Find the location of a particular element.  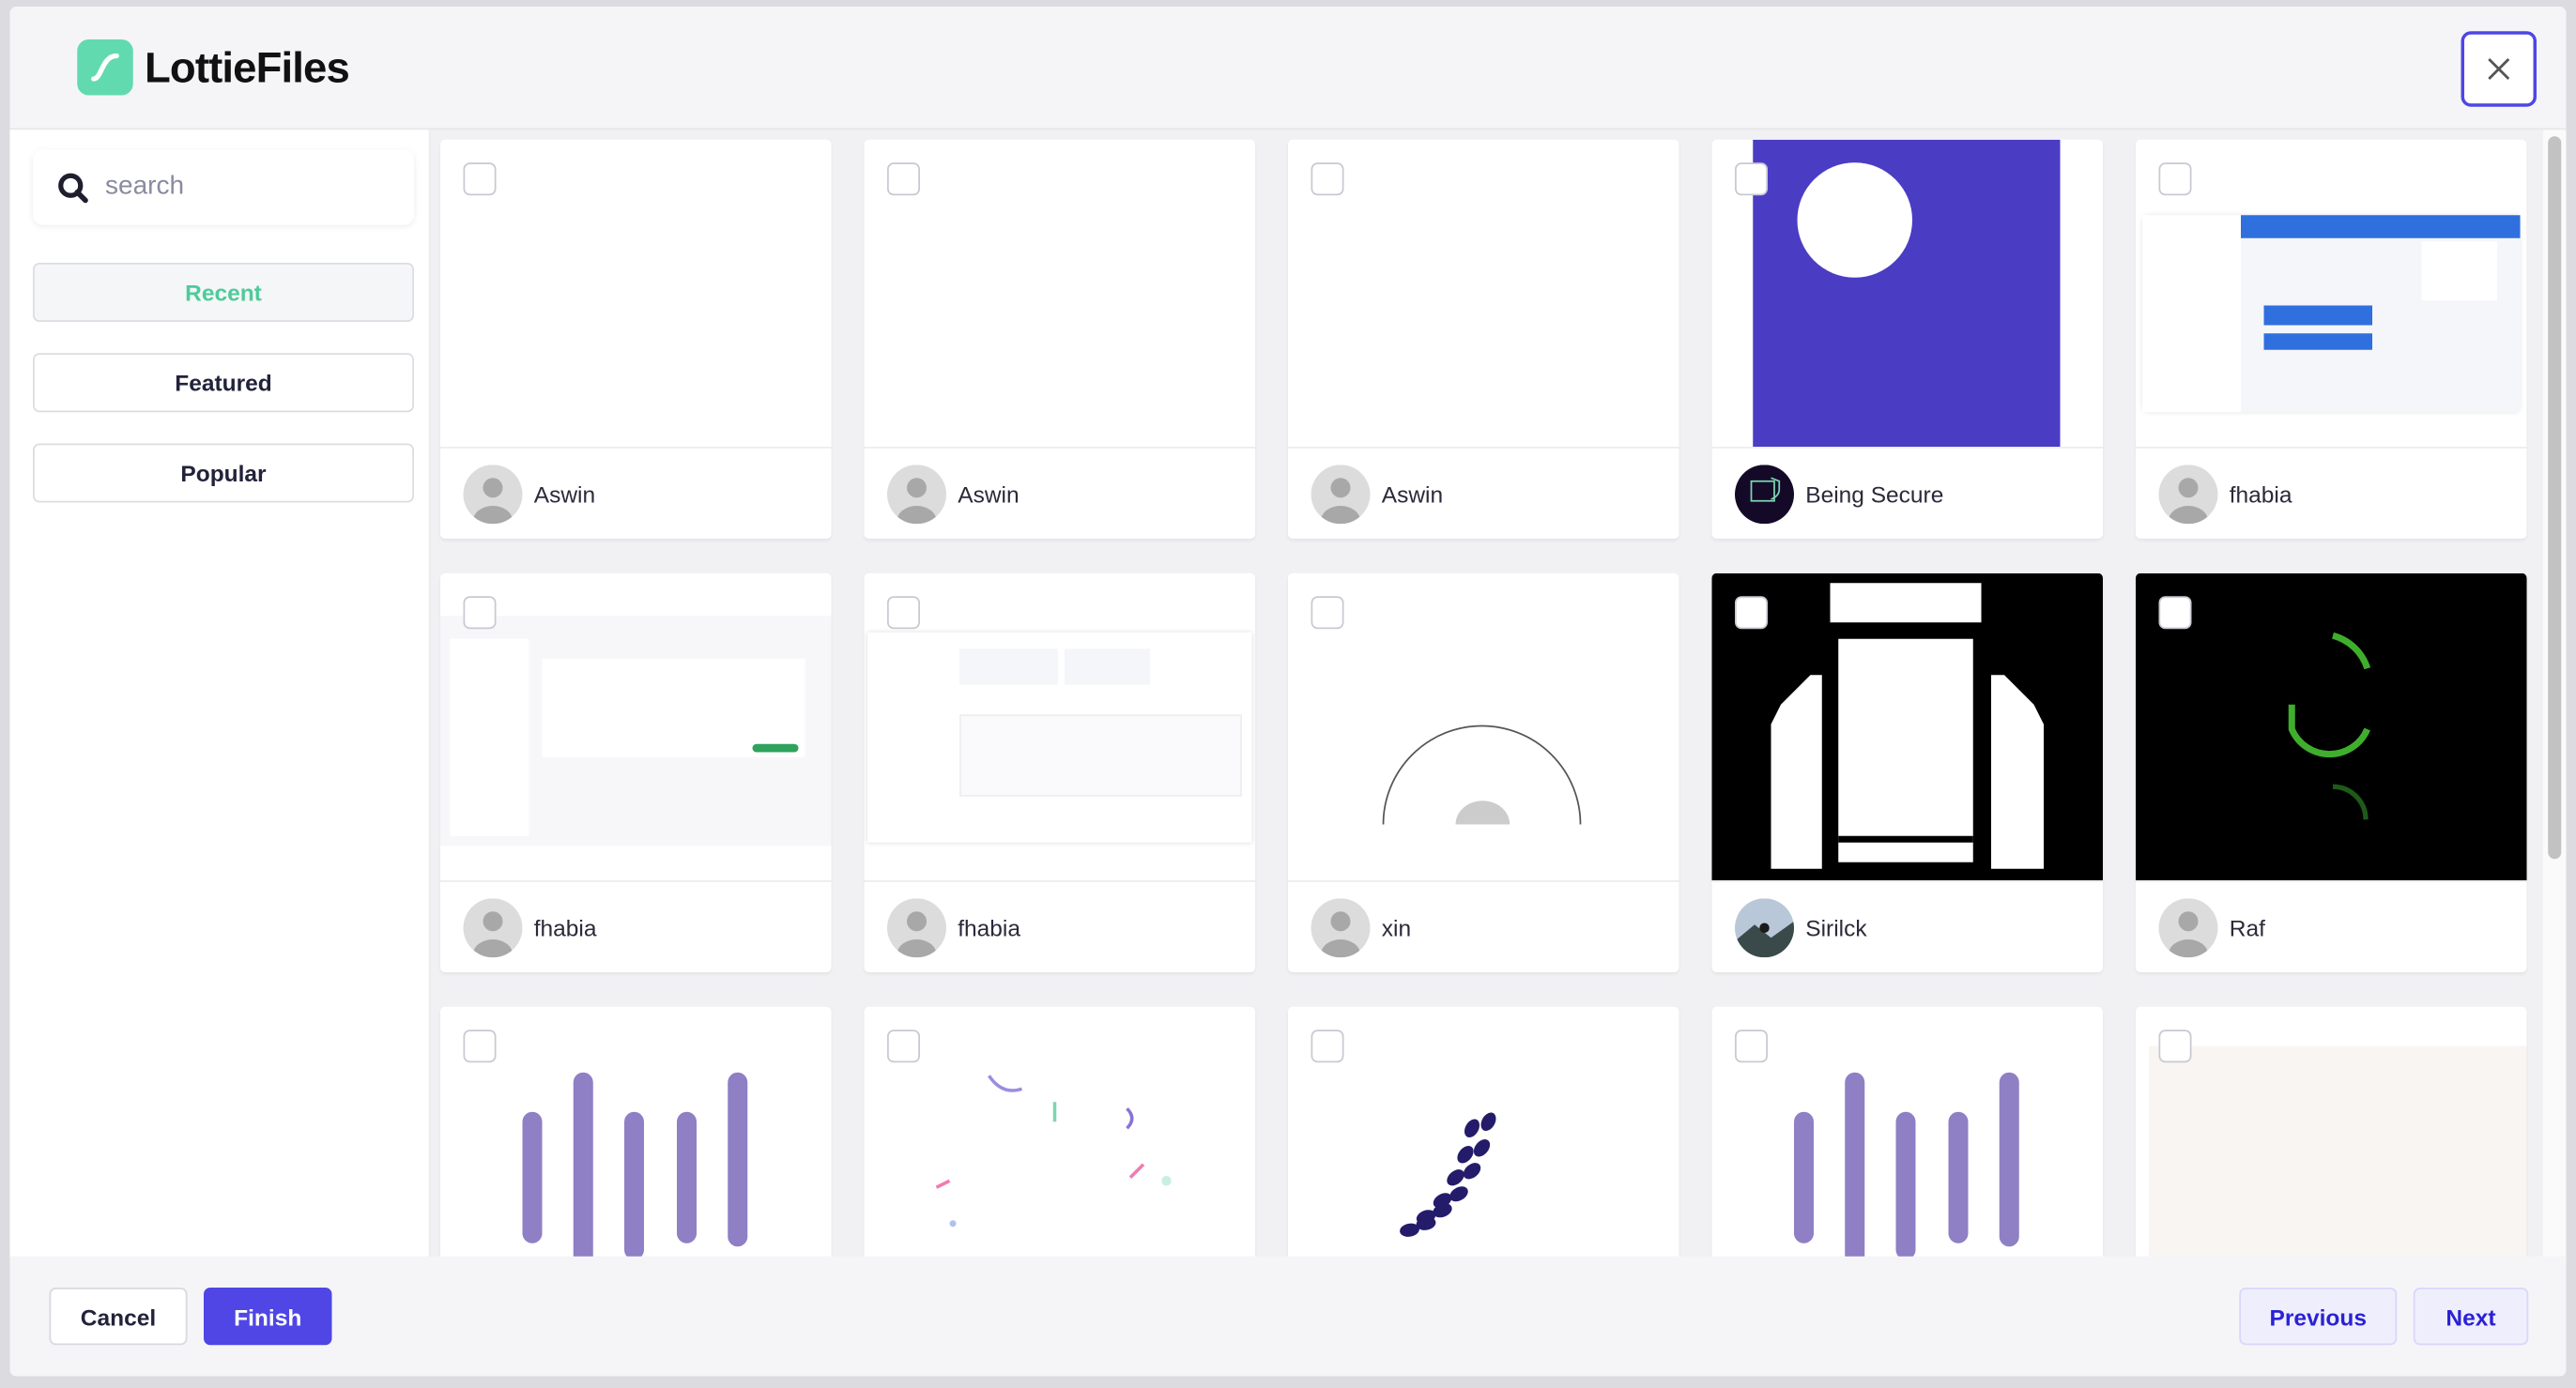

tab-popular: Popular is located at coordinates (224, 473).